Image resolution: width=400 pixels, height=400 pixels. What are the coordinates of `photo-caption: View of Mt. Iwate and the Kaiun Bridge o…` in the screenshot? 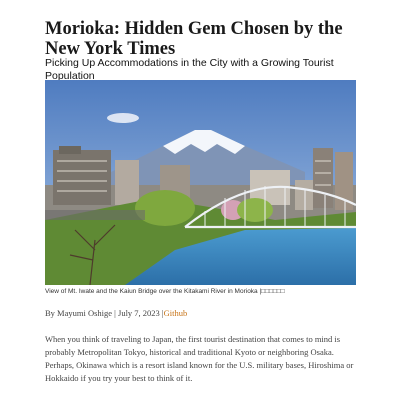 It's located at (165, 291).